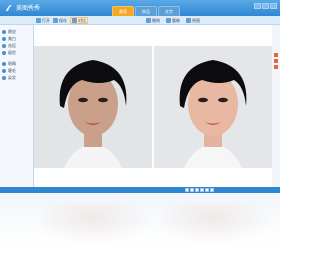 Image resolution: width=320 pixels, height=270 pixels. Describe the element at coordinates (4, 78) in the screenshot. I see `hair-dye-icon` at that location.